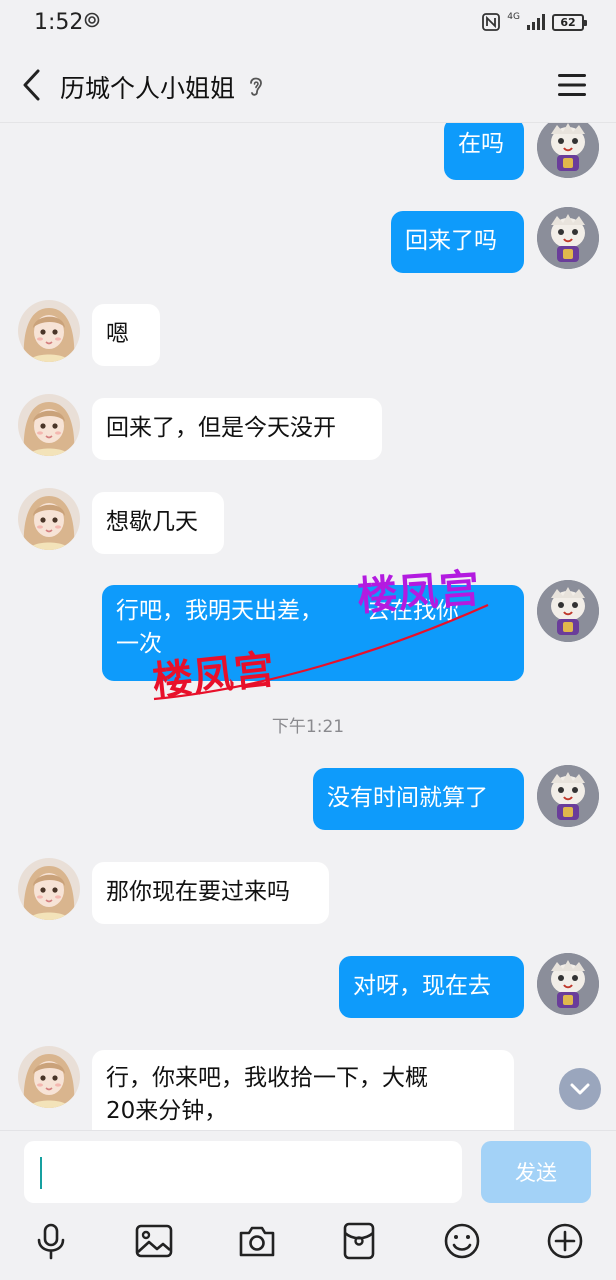  What do you see at coordinates (41, 1173) in the screenshot?
I see `text-caret` at bounding box center [41, 1173].